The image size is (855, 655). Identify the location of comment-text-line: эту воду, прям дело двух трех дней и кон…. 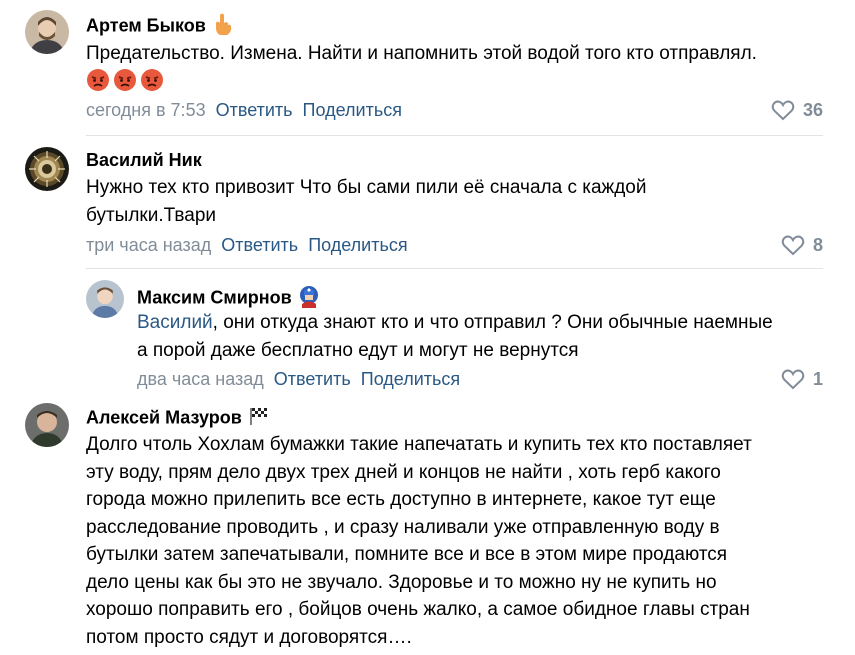
(403, 472).